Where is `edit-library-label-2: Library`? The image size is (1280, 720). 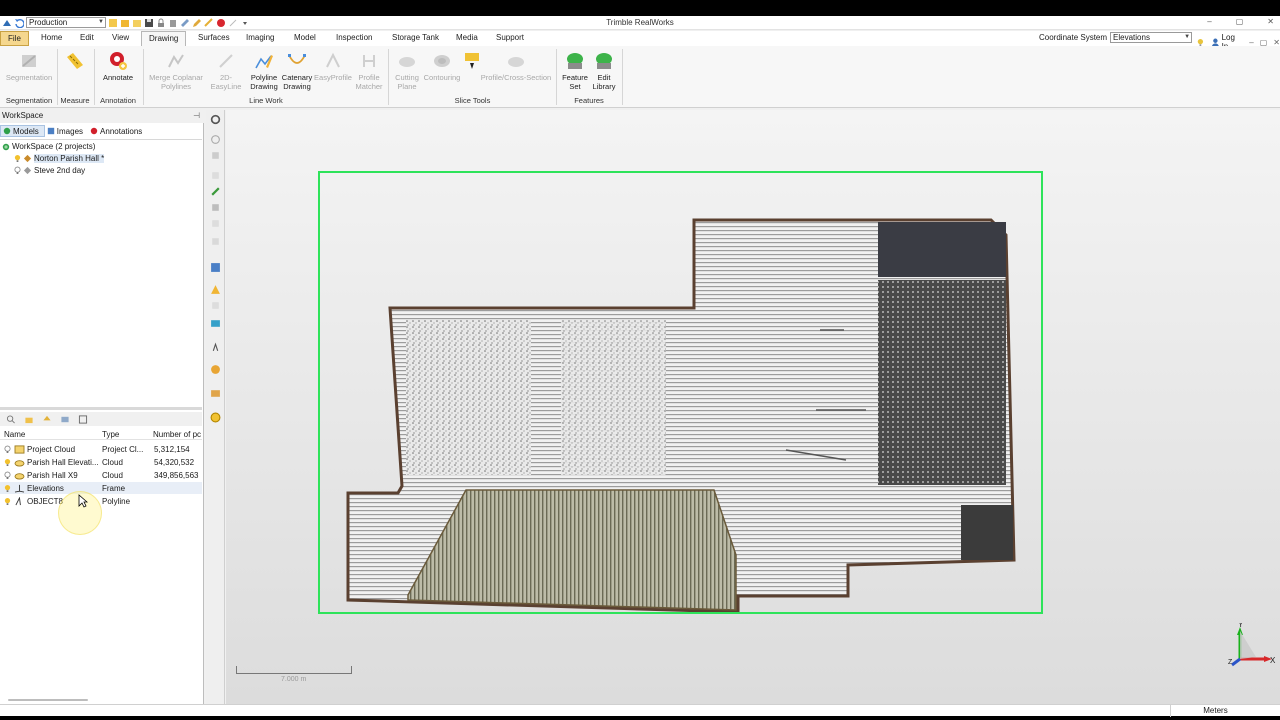
edit-library-label-2: Library is located at coordinates (604, 86).